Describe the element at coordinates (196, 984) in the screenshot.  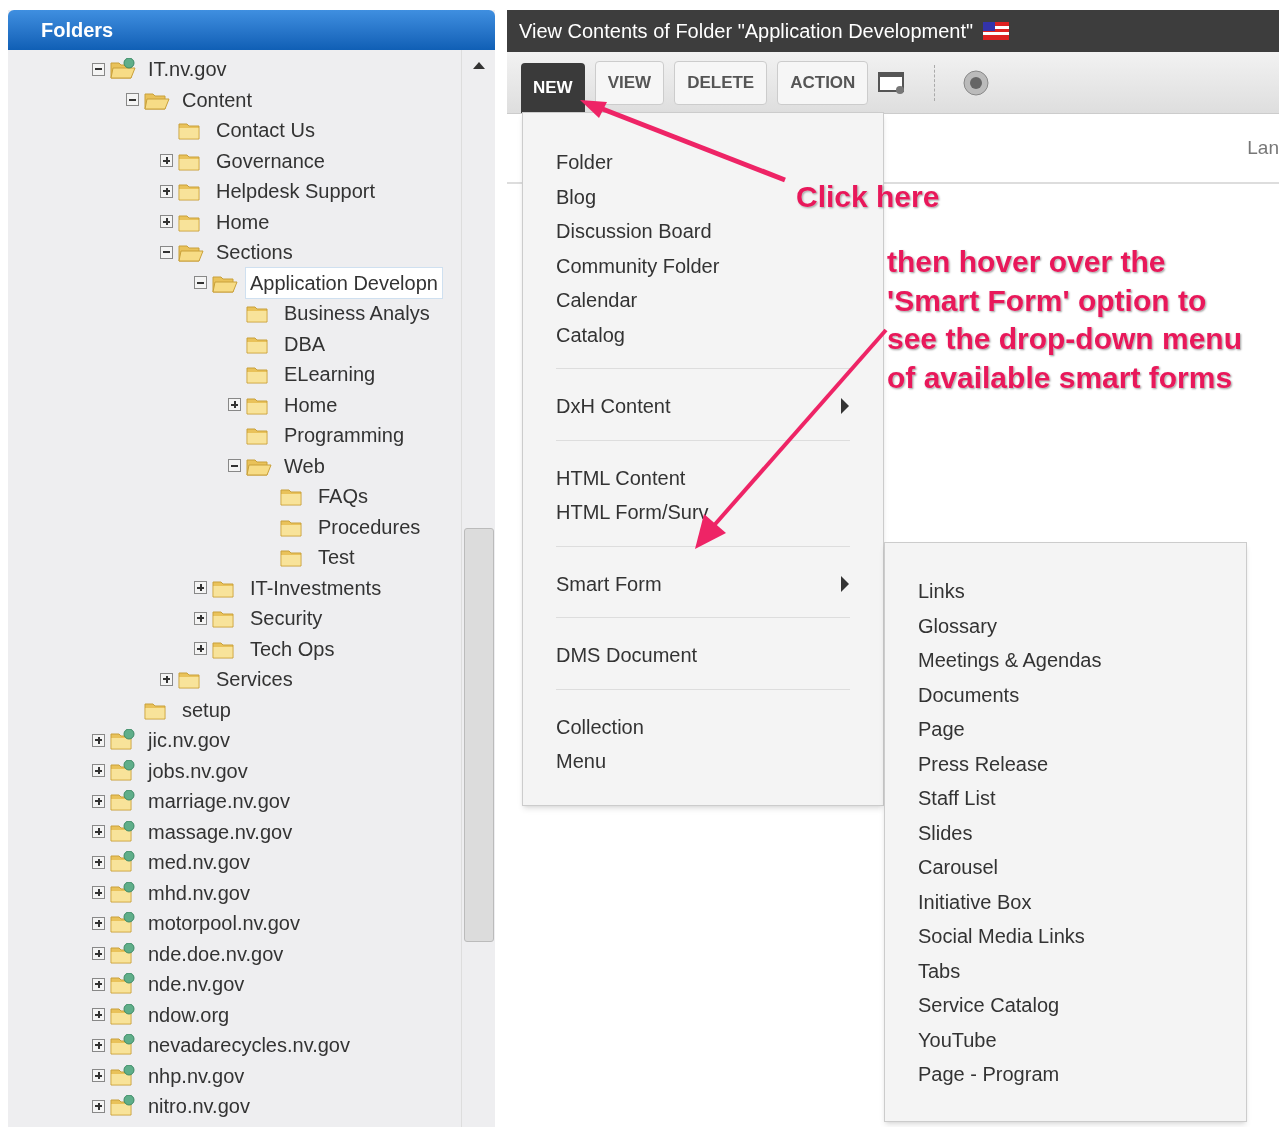
I see `tree-item: nde.nv.gov` at that location.